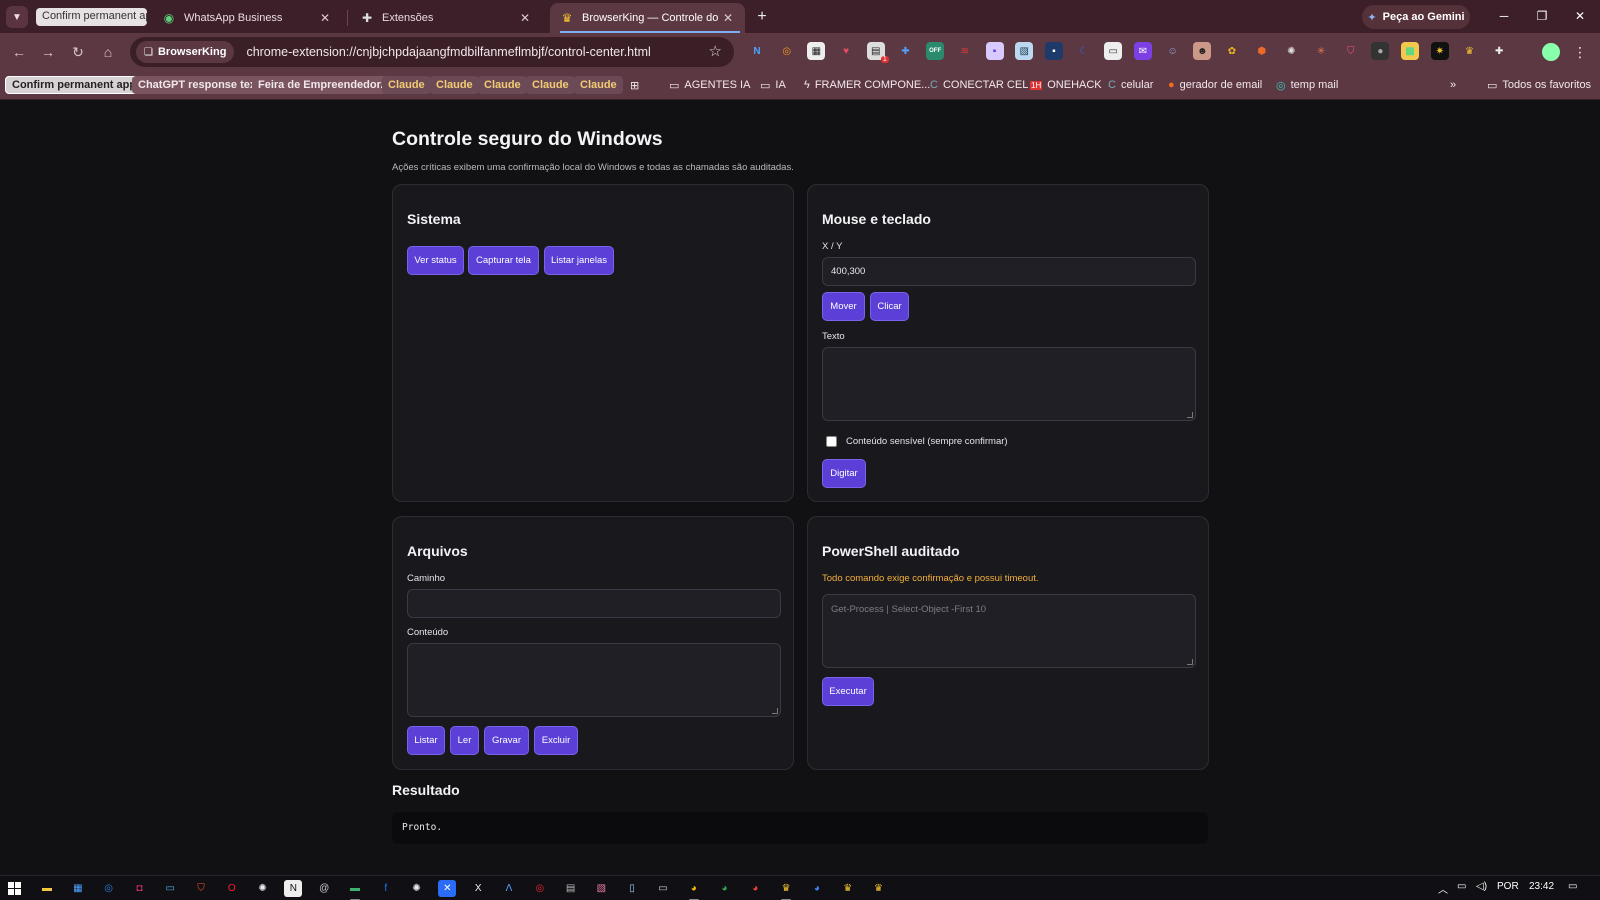 This screenshot has width=1600, height=900. I want to click on apps-grid-icon: ⊞, so click(634, 85).